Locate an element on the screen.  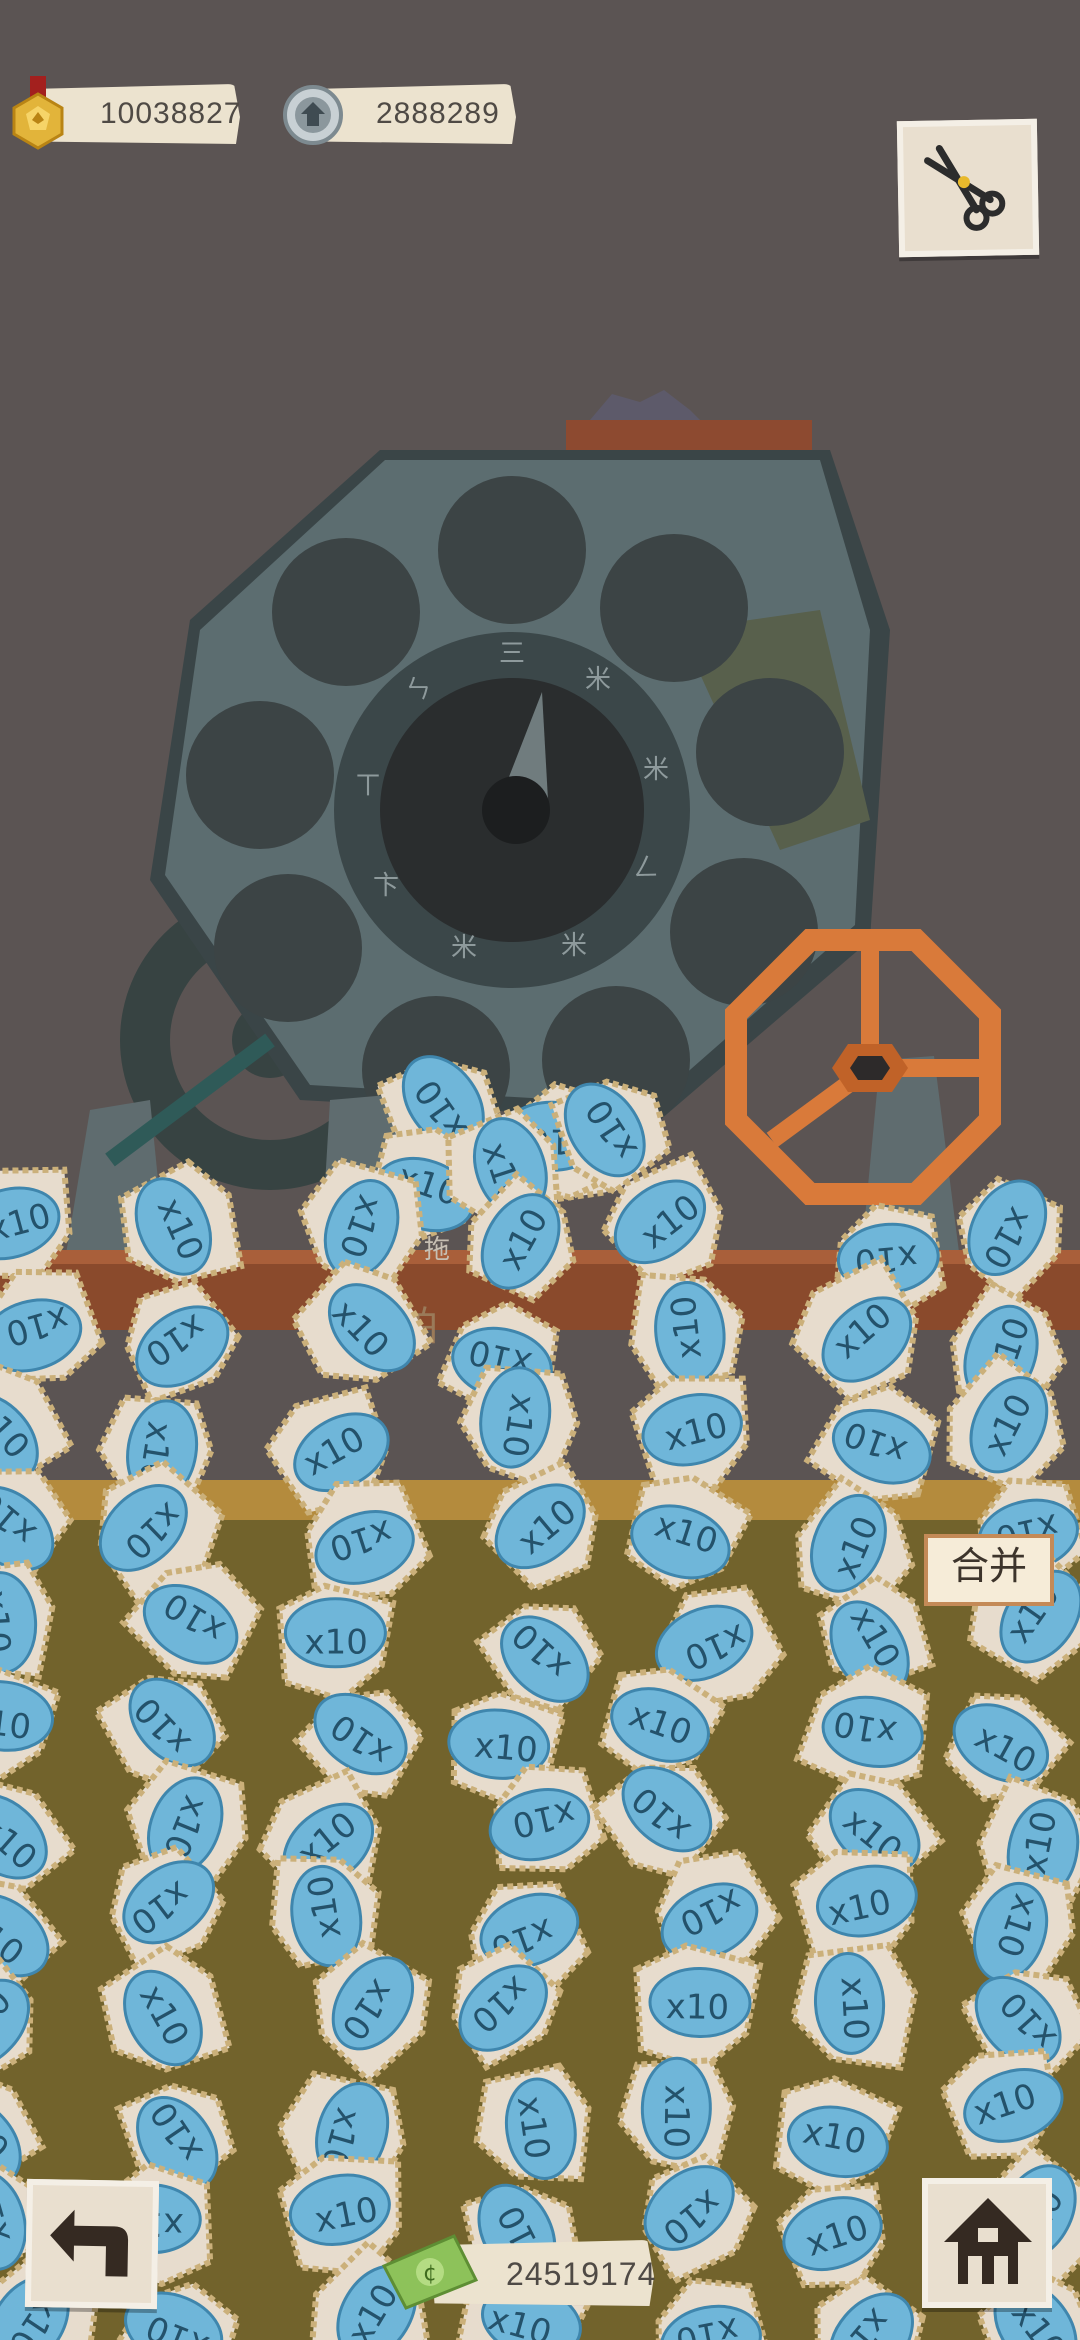
dial-glyph: 三 is located at coordinates (512, 654).